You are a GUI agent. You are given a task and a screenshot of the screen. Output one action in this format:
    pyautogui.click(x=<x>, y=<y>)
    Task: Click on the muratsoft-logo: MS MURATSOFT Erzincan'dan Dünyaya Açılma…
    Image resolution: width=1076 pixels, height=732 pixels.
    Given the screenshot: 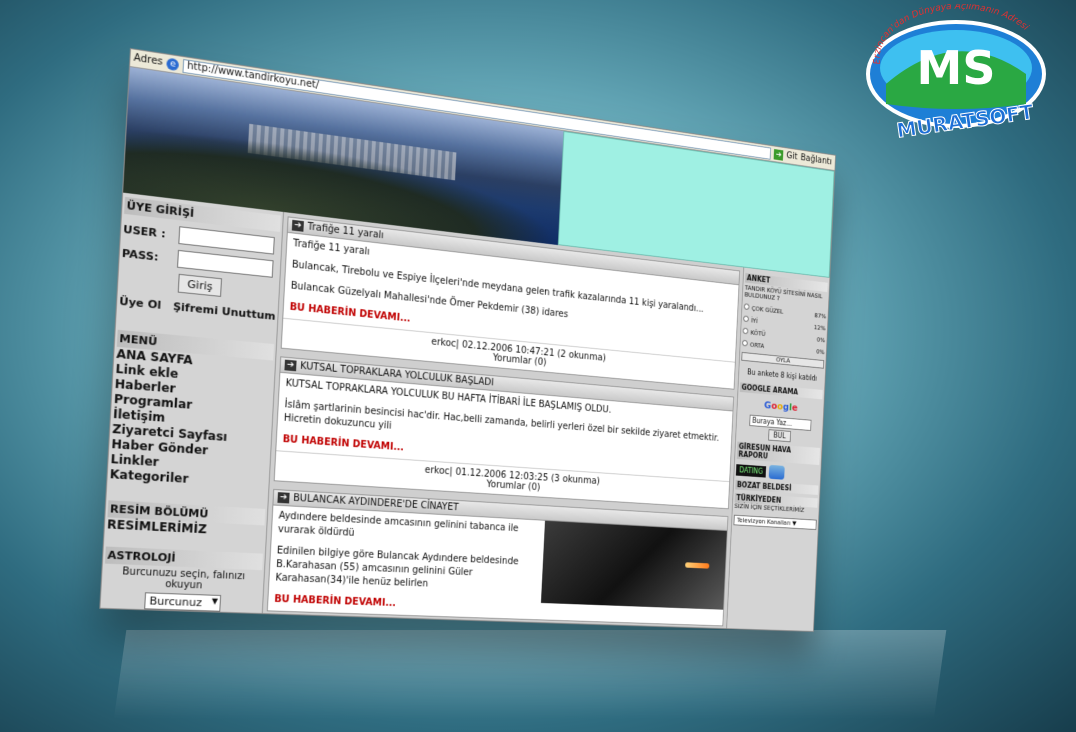 What is the action you would take?
    pyautogui.click(x=956, y=74)
    